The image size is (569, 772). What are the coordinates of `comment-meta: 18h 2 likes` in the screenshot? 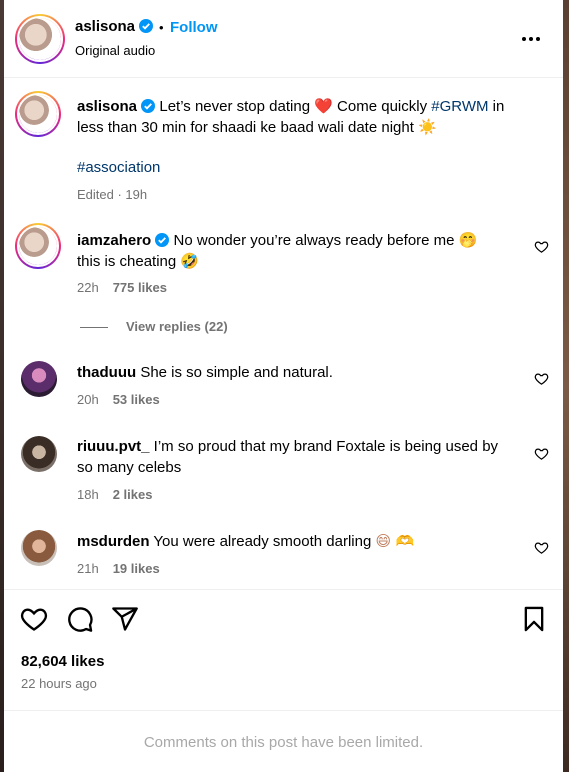 It's located at (114, 494).